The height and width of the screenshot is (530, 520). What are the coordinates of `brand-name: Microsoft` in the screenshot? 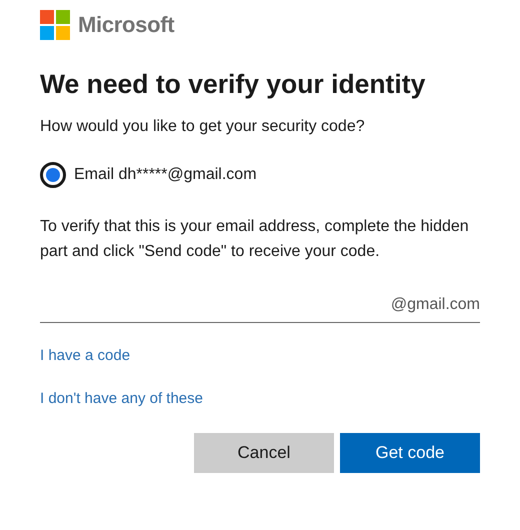 It's located at (126, 25).